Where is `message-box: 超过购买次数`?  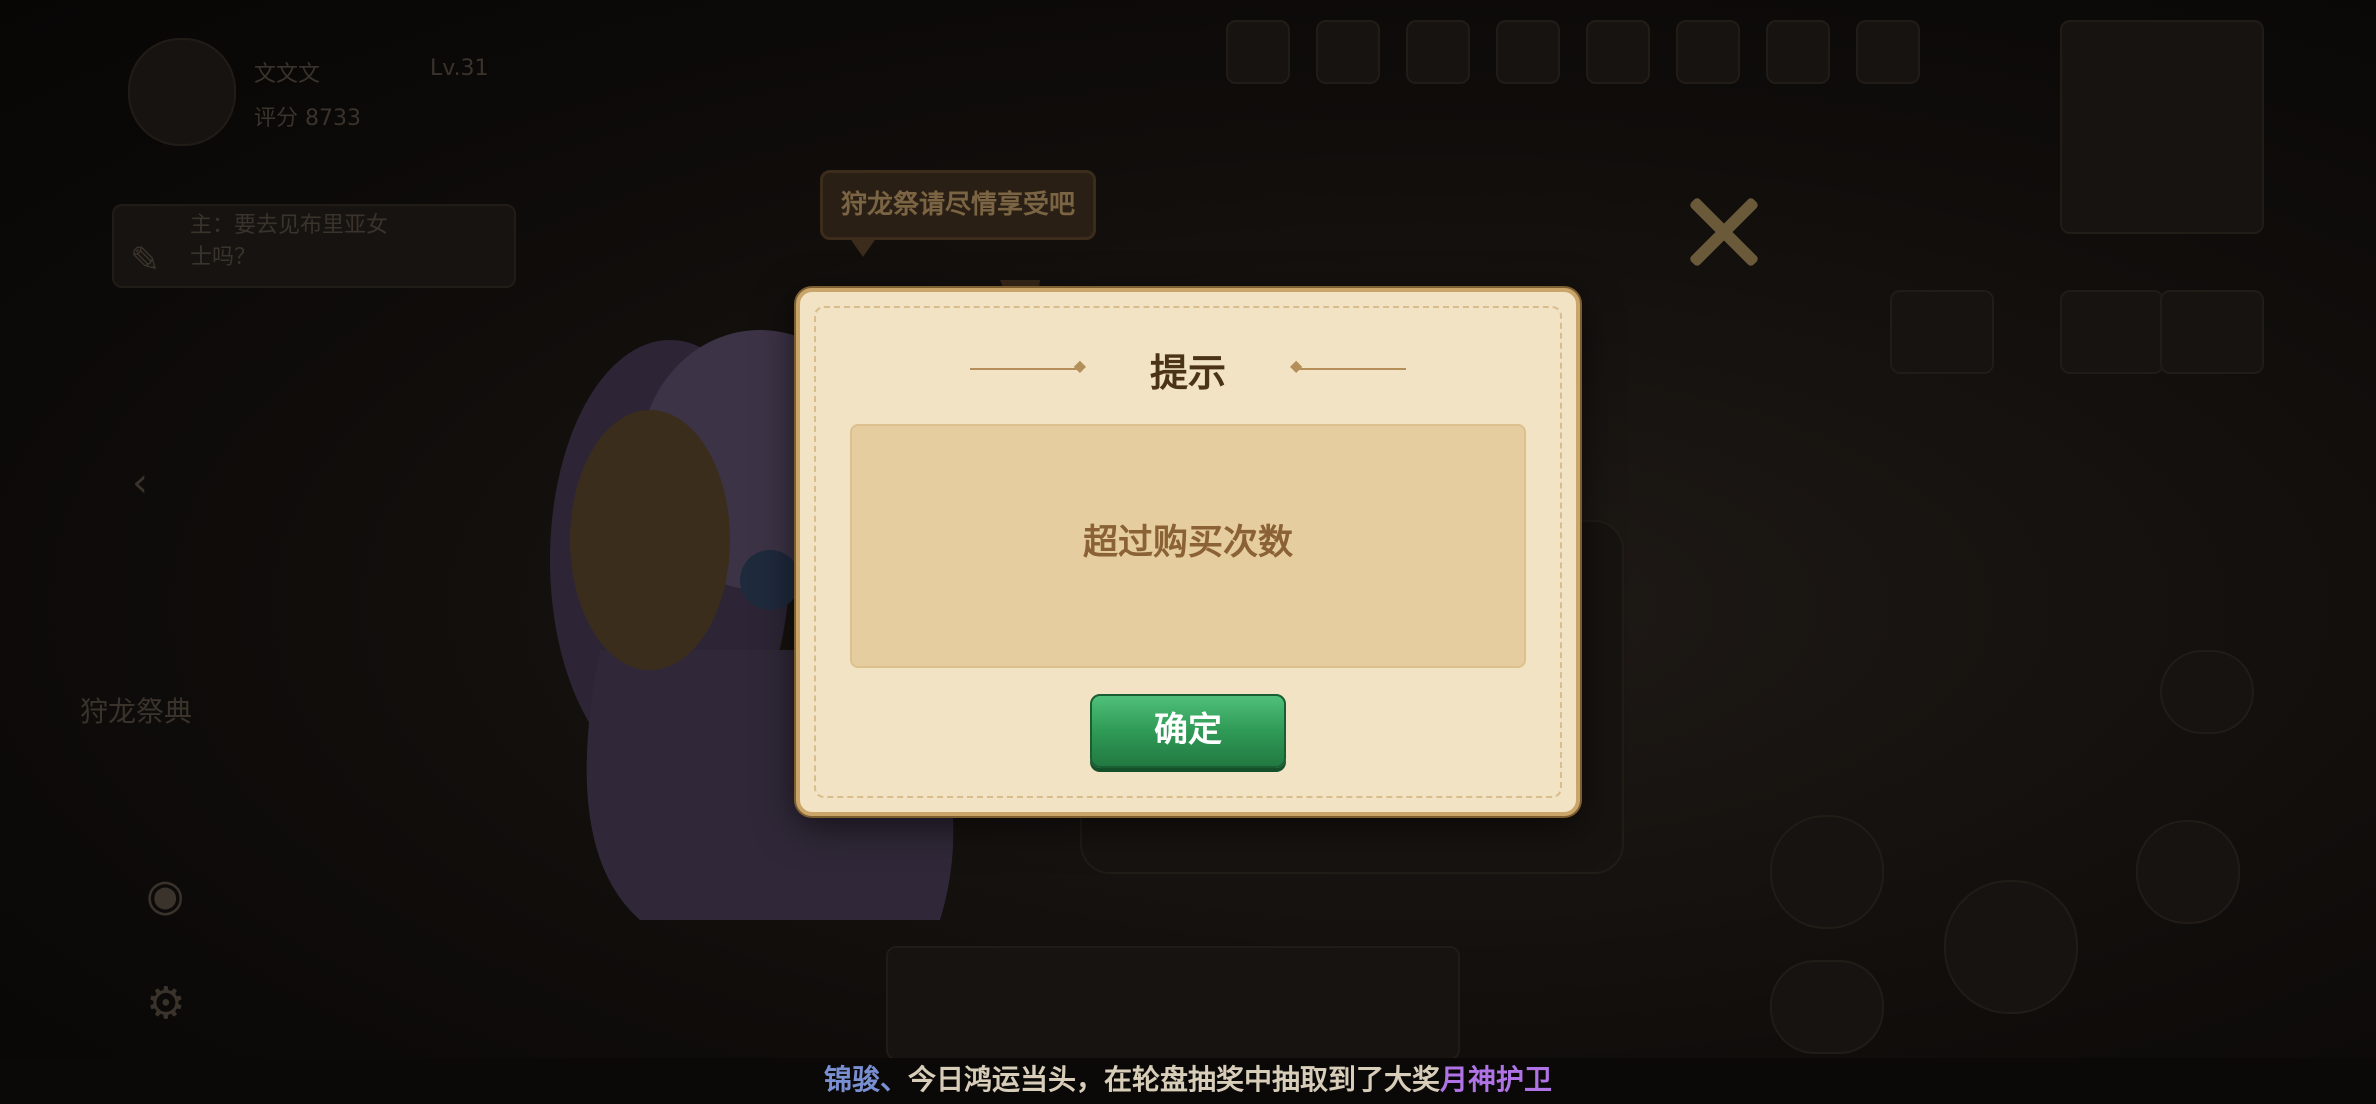 message-box: 超过购买次数 is located at coordinates (1188, 546).